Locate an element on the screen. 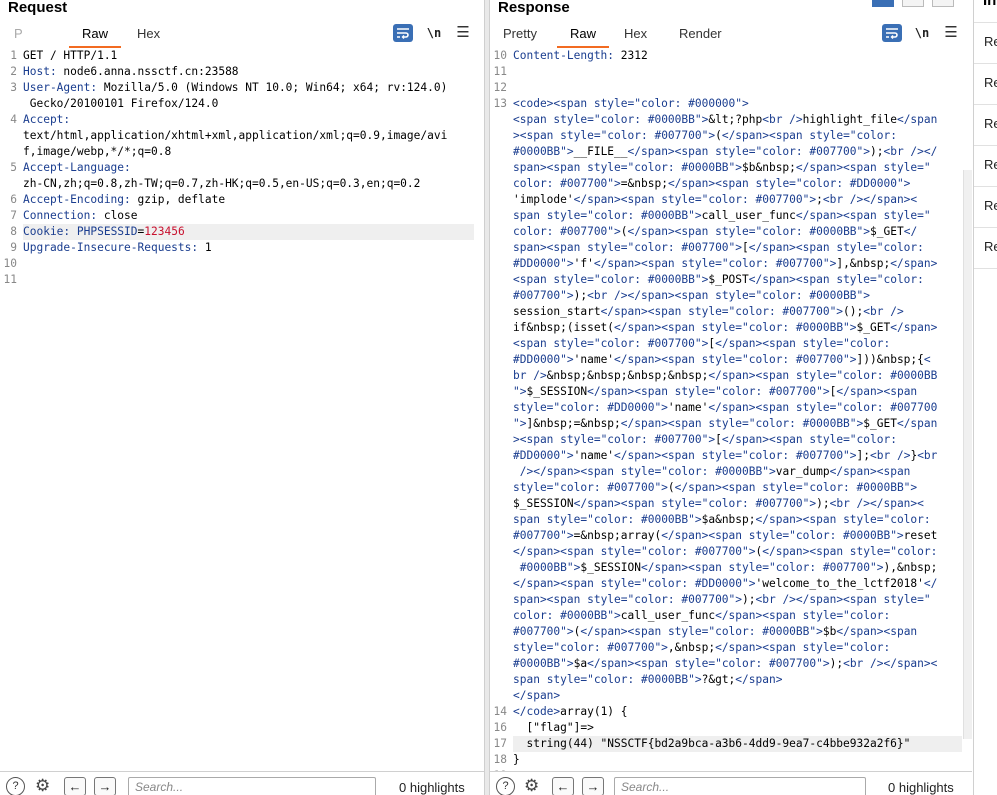 The width and height of the screenshot is (997, 795). code-token: $_SESSION is located at coordinates (543, 503).